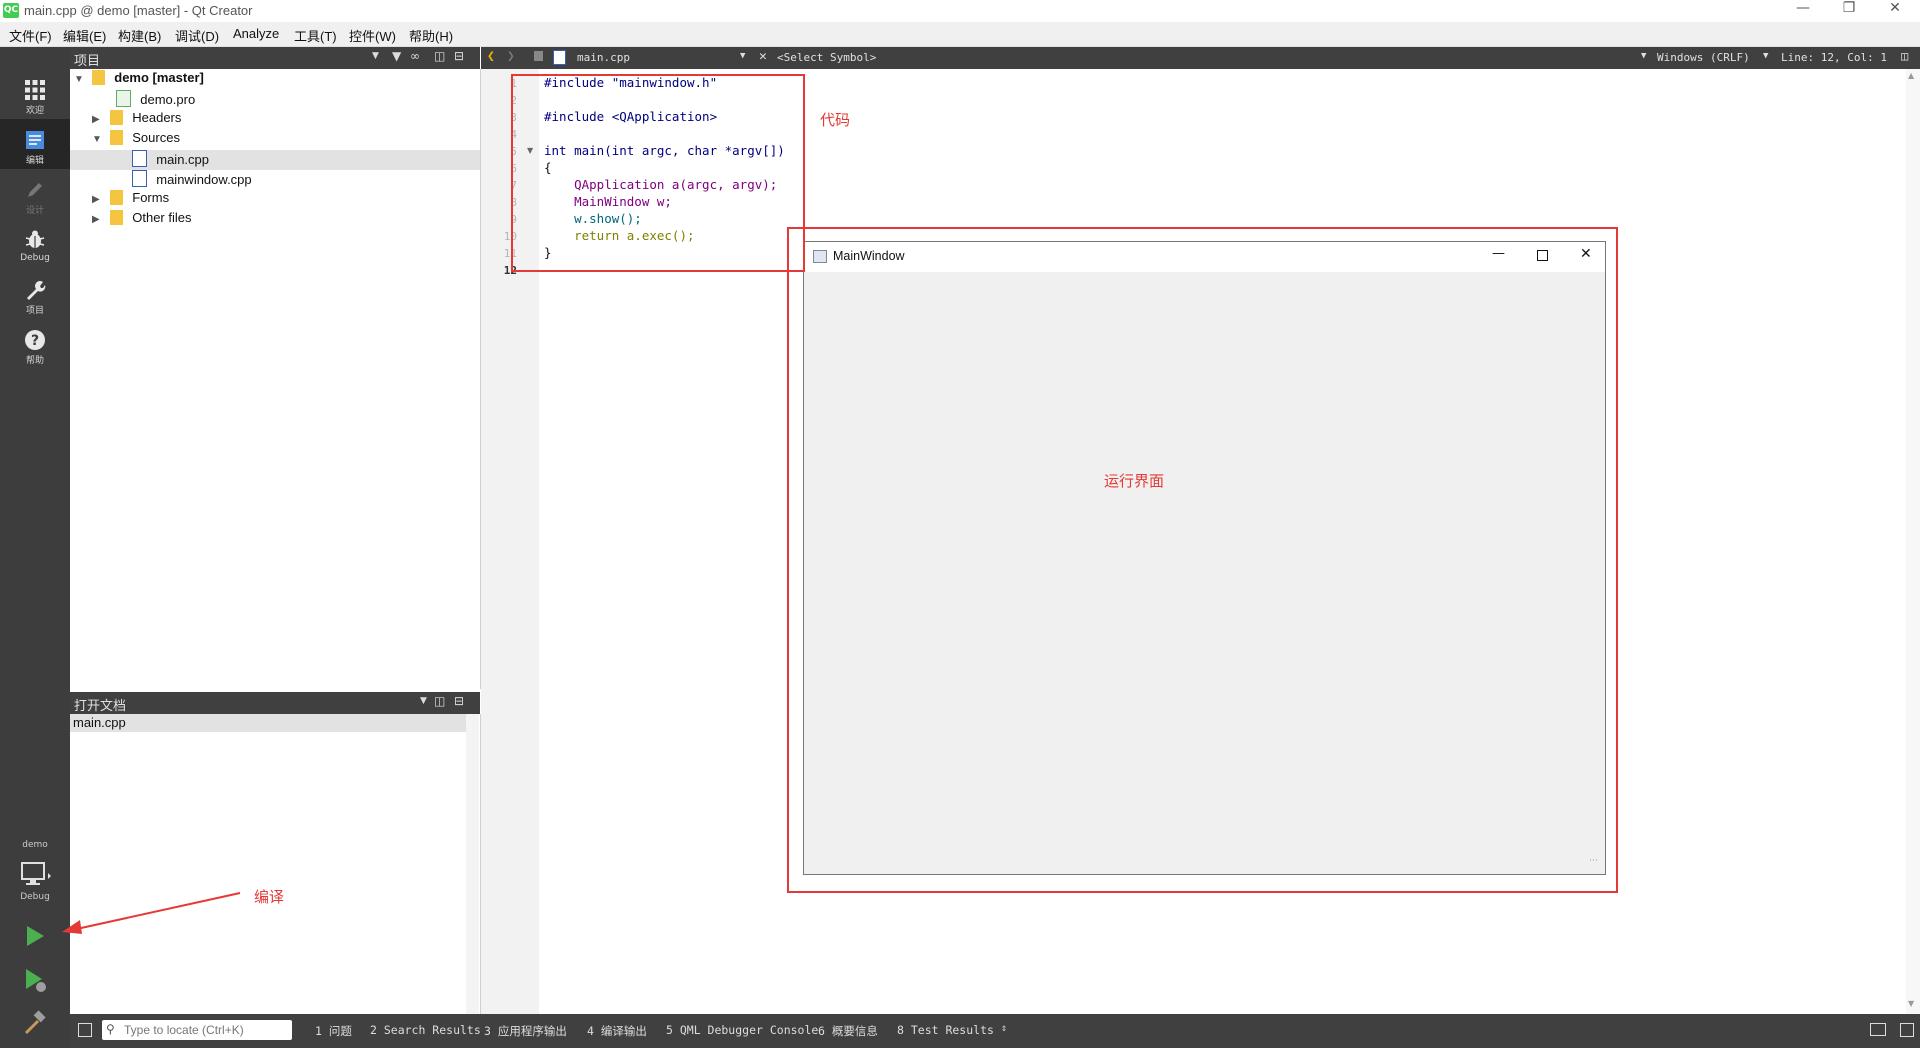 Image resolution: width=1920 pixels, height=1048 pixels. Describe the element at coordinates (116, 197) in the screenshot. I see `folder-icon` at that location.